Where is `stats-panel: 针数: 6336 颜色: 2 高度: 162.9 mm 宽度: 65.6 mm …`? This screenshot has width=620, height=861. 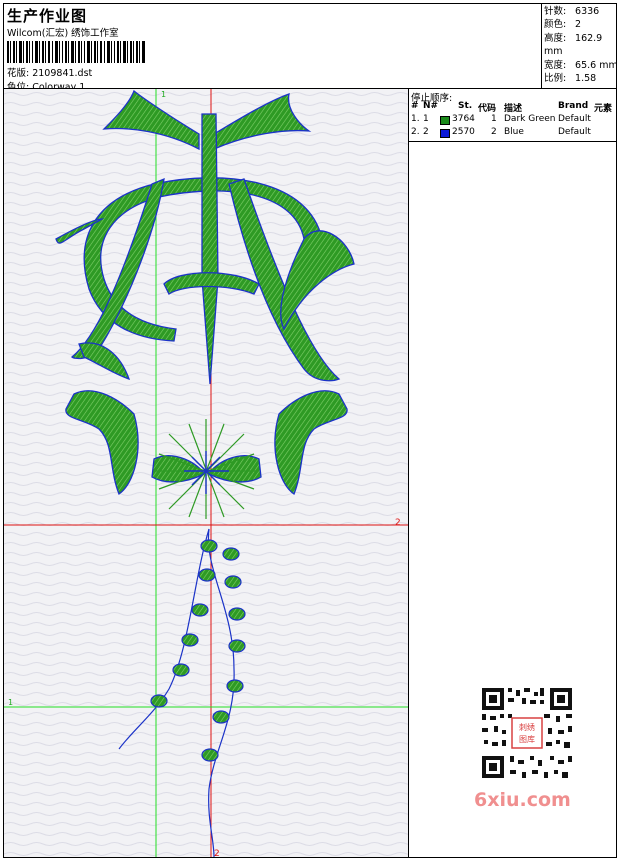 stats-panel: 针数: 6336 颜色: 2 高度: 162.9 mm 宽度: 65.6 mm … is located at coordinates (582, 45).